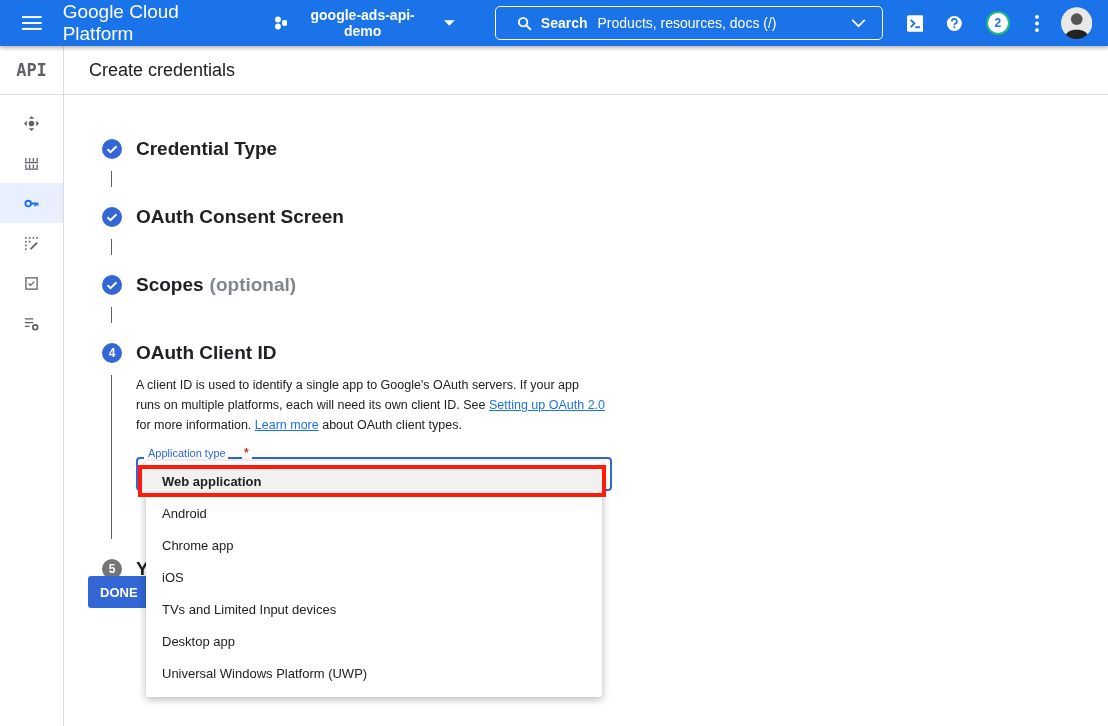 The image size is (1108, 726). Describe the element at coordinates (170, 285) in the screenshot. I see `step-title: Scopes` at that location.